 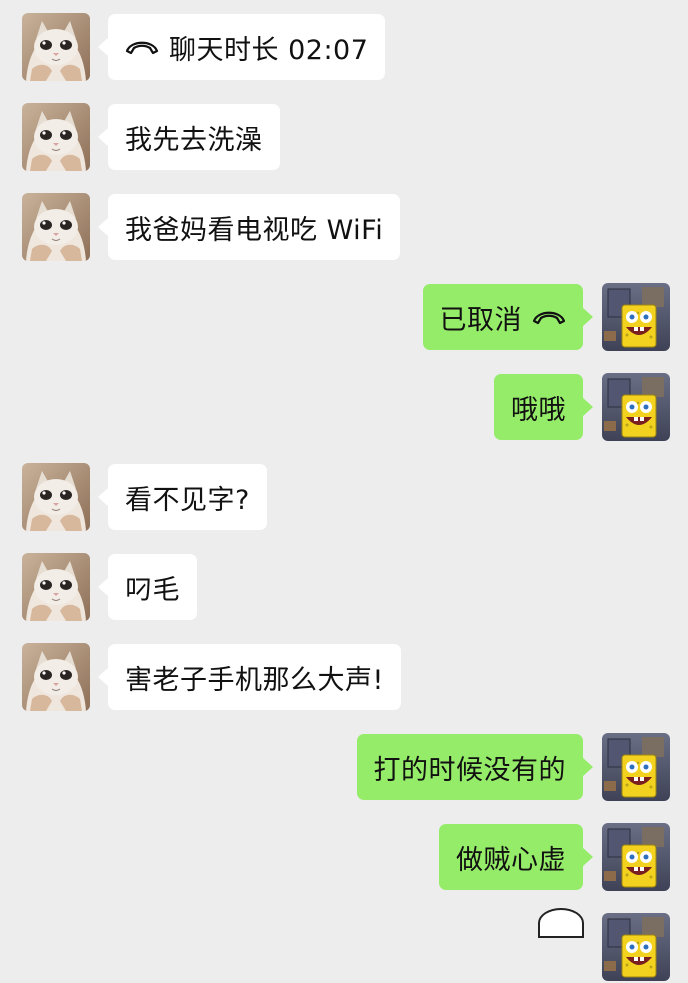 I want to click on message-row: 叼毛, so click(x=344, y=588).